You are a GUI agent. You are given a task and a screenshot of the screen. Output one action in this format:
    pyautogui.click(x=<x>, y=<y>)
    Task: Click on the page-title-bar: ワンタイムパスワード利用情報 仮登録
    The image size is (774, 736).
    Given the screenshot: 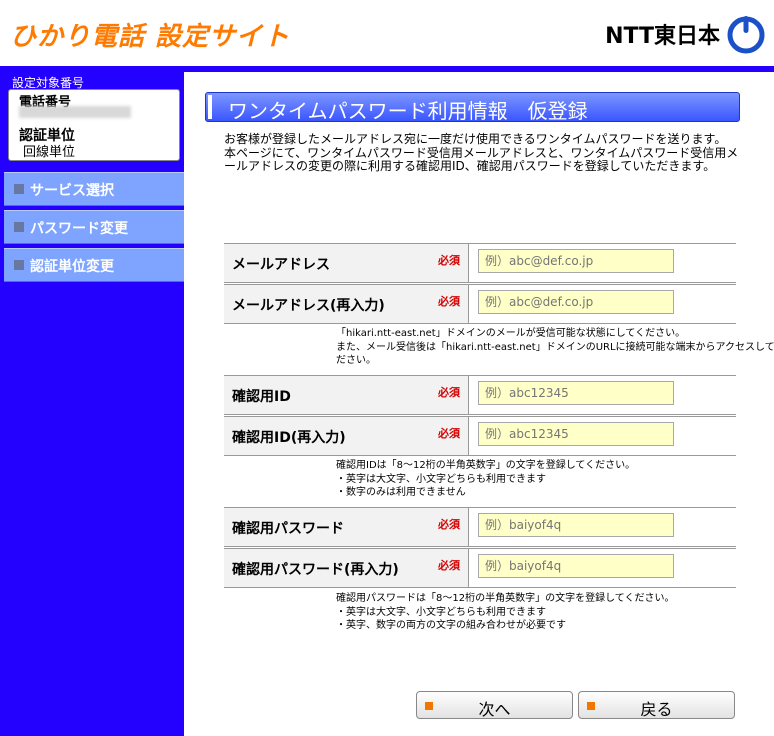 What is the action you would take?
    pyautogui.click(x=472, y=107)
    